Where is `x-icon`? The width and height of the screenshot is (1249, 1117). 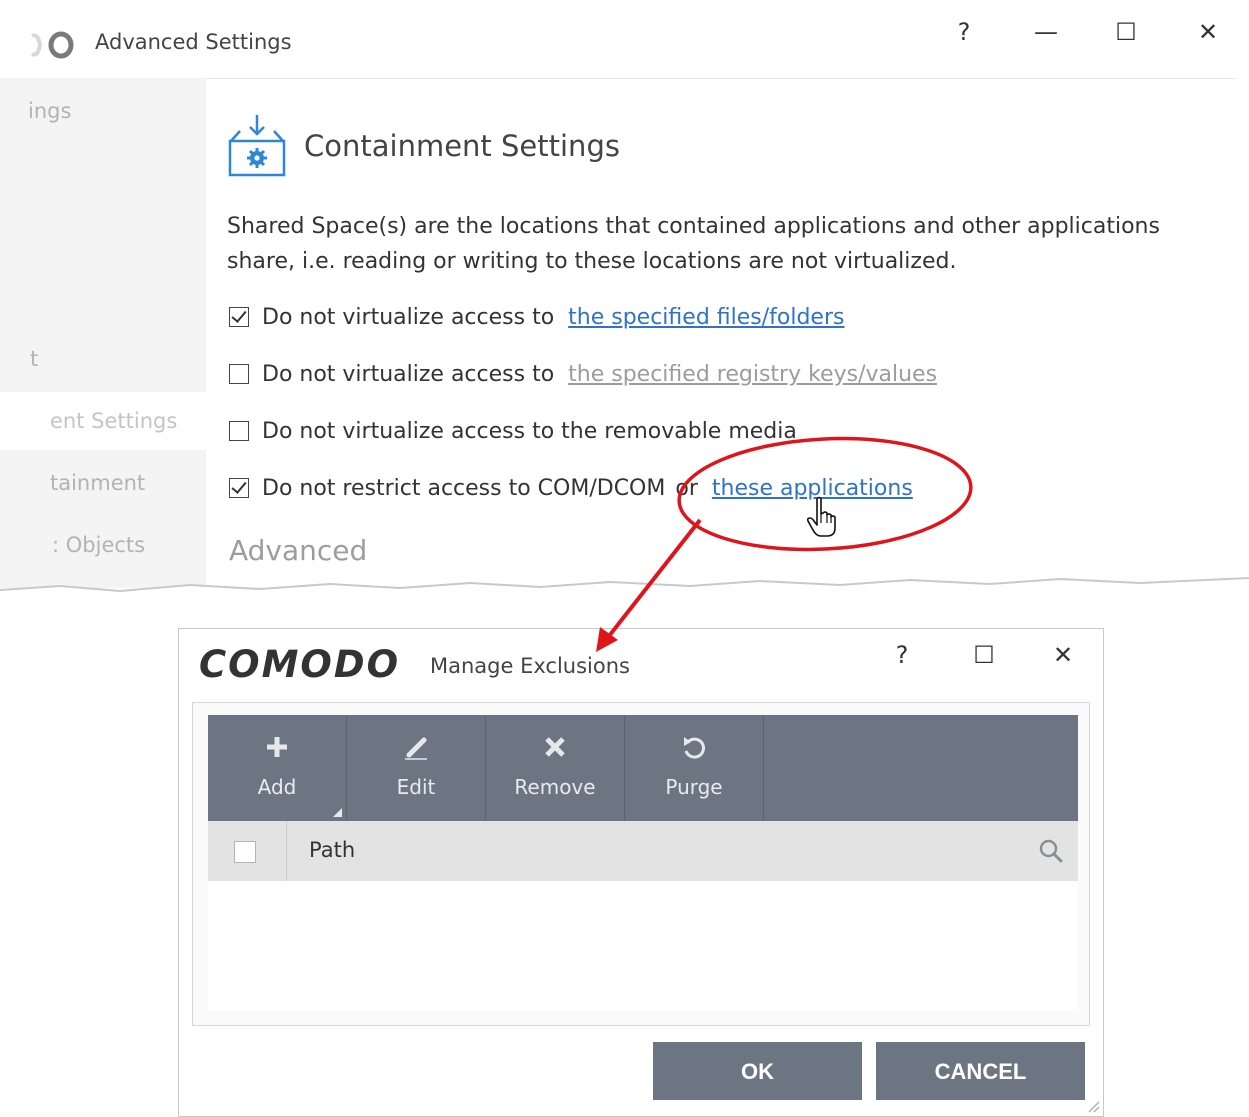 x-icon is located at coordinates (555, 747).